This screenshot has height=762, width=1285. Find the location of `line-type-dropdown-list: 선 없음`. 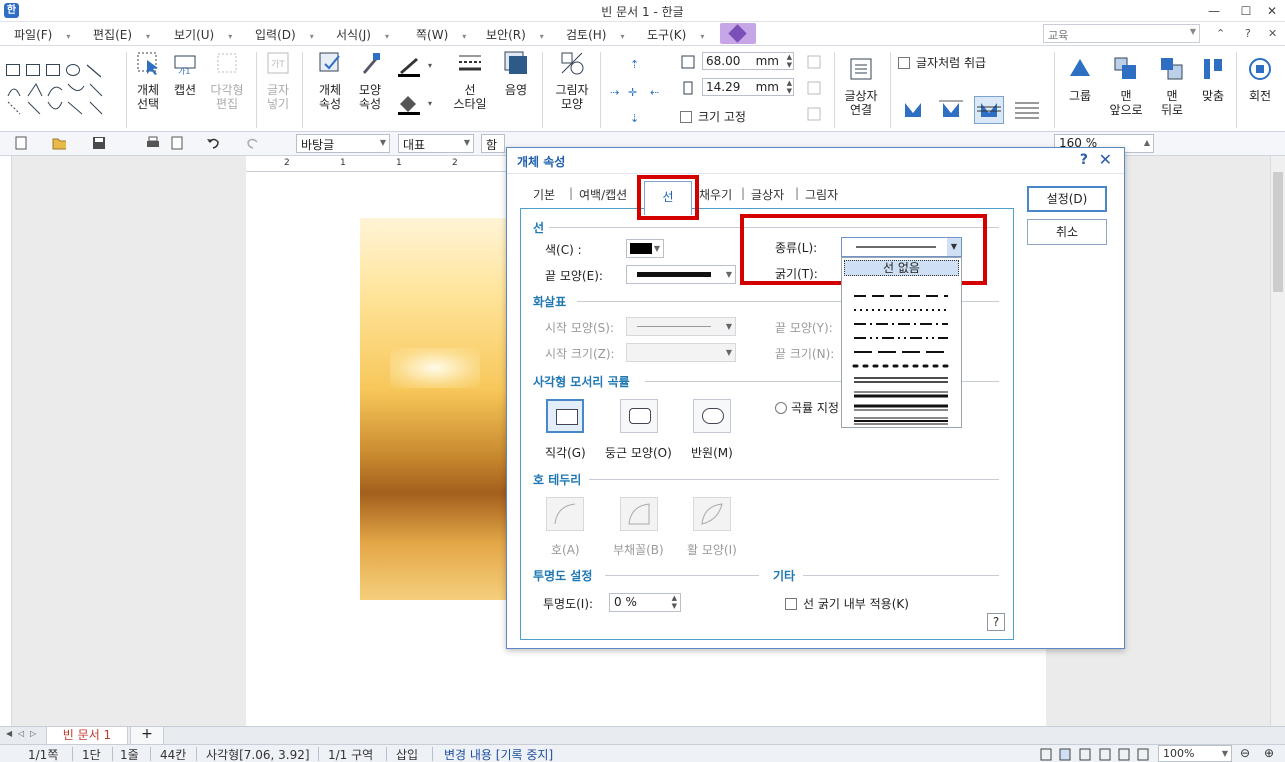

line-type-dropdown-list: 선 없음 is located at coordinates (901, 342).